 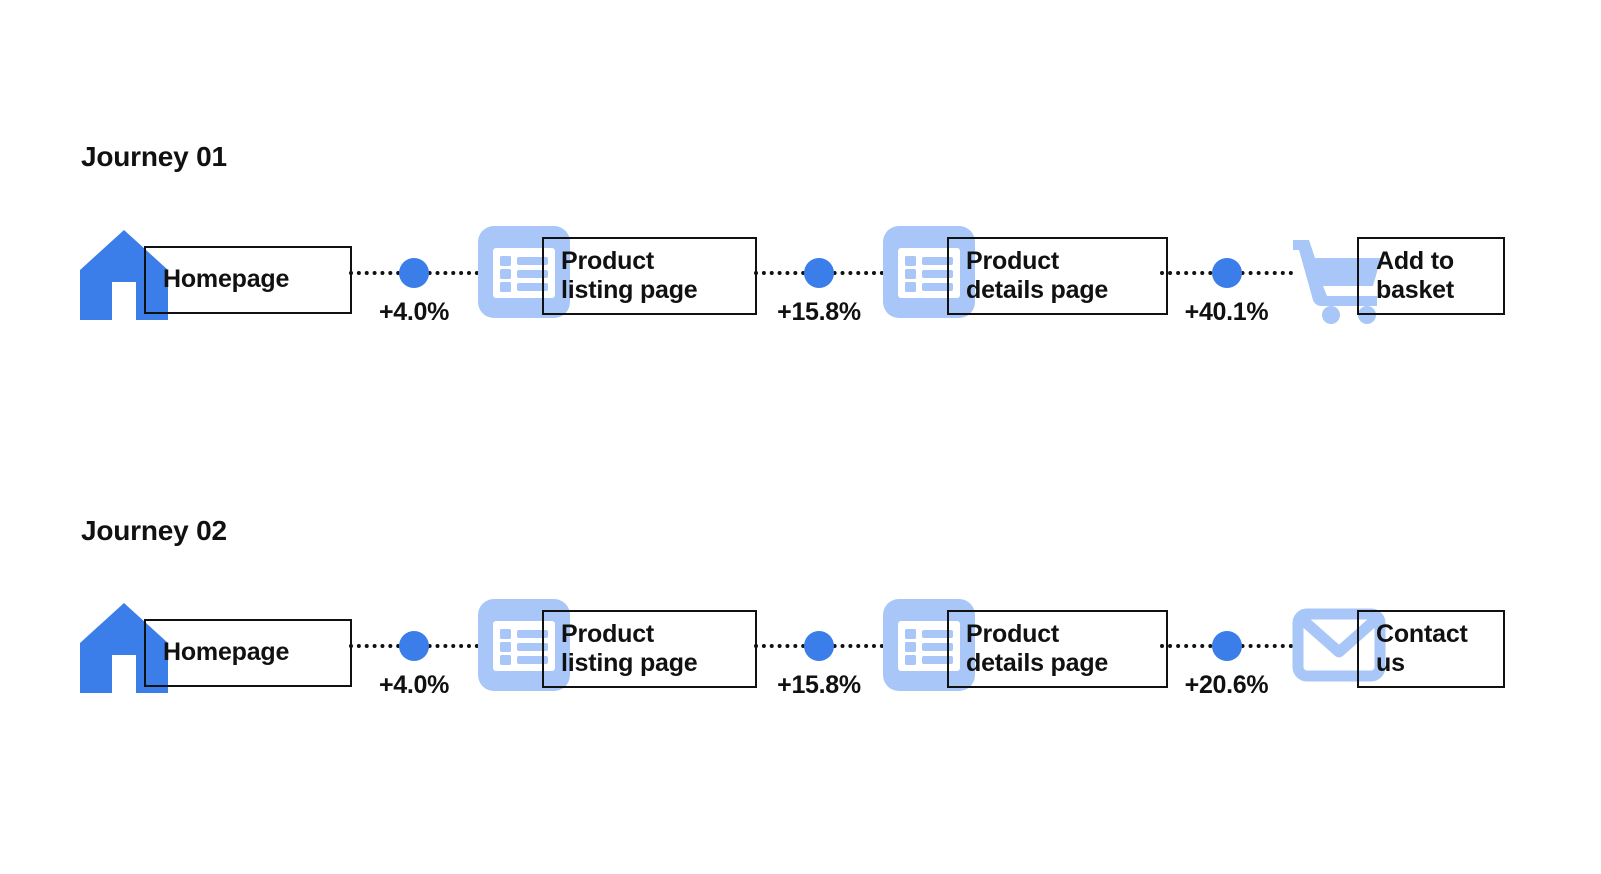 What do you see at coordinates (1226, 685) in the screenshot?
I see `connector-percent-label: +20.6%` at bounding box center [1226, 685].